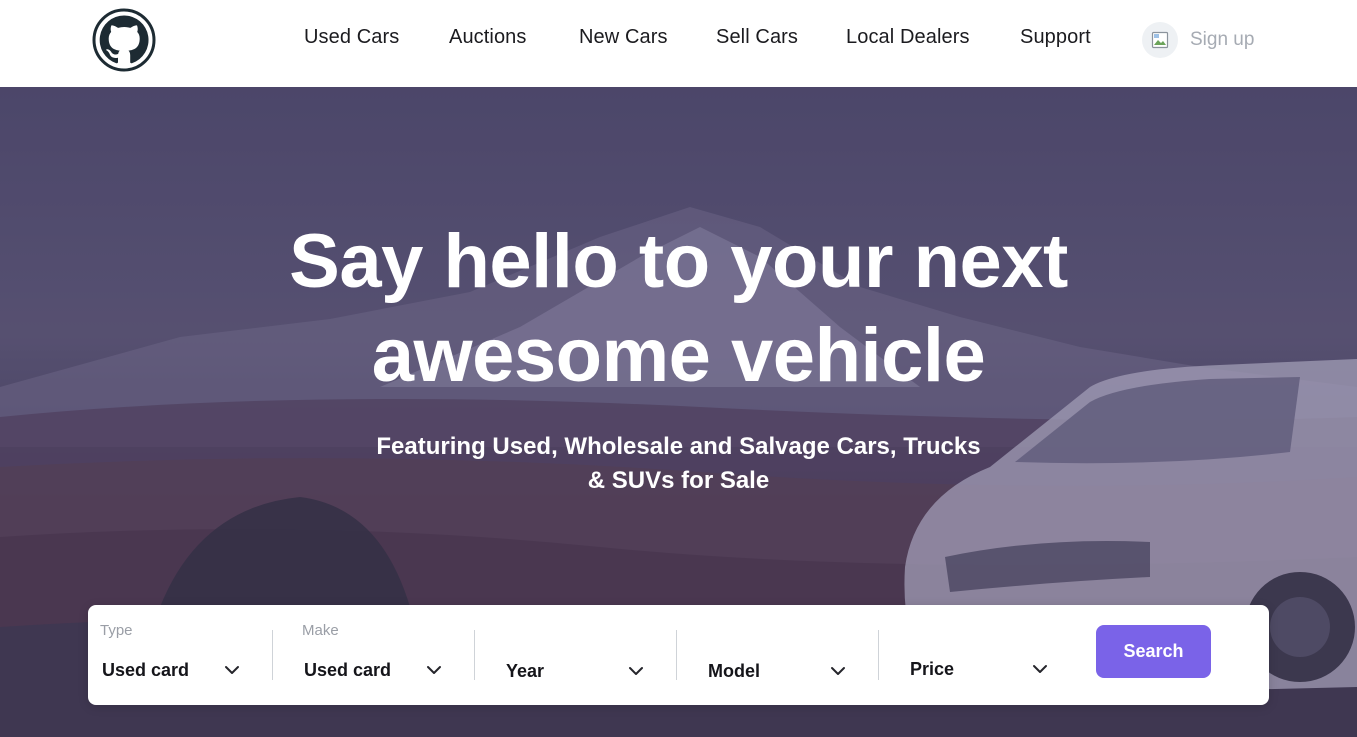  What do you see at coordinates (734, 671) in the screenshot?
I see `model-value: Model` at bounding box center [734, 671].